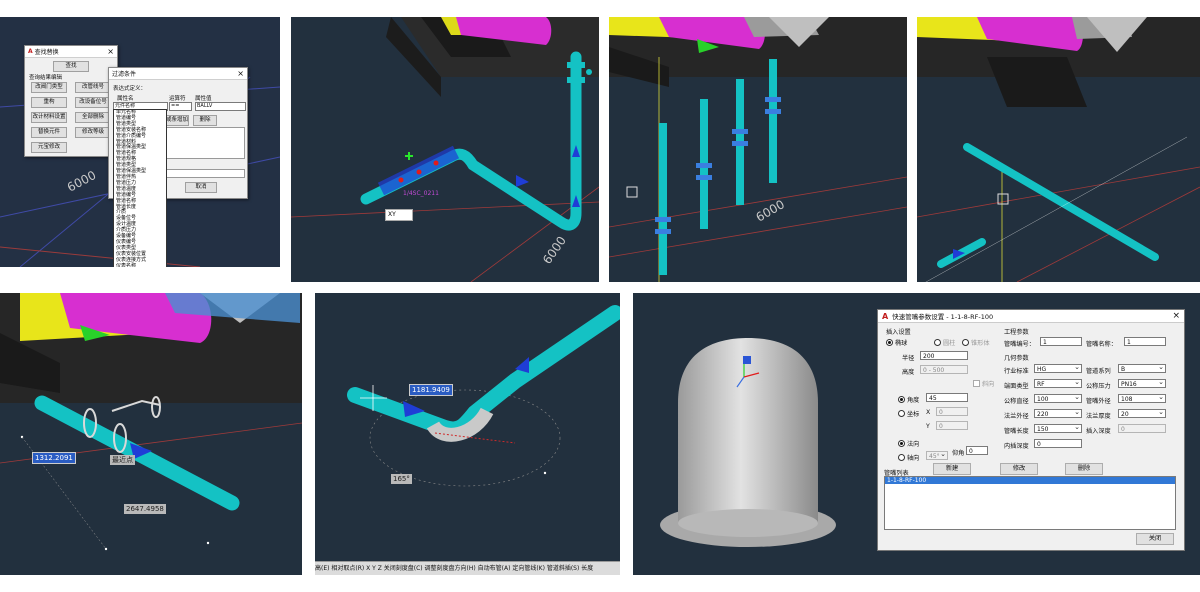 The width and height of the screenshot is (1200, 592). Describe the element at coordinates (1058, 413) in the screenshot. I see `flange-od-select: 220` at that location.